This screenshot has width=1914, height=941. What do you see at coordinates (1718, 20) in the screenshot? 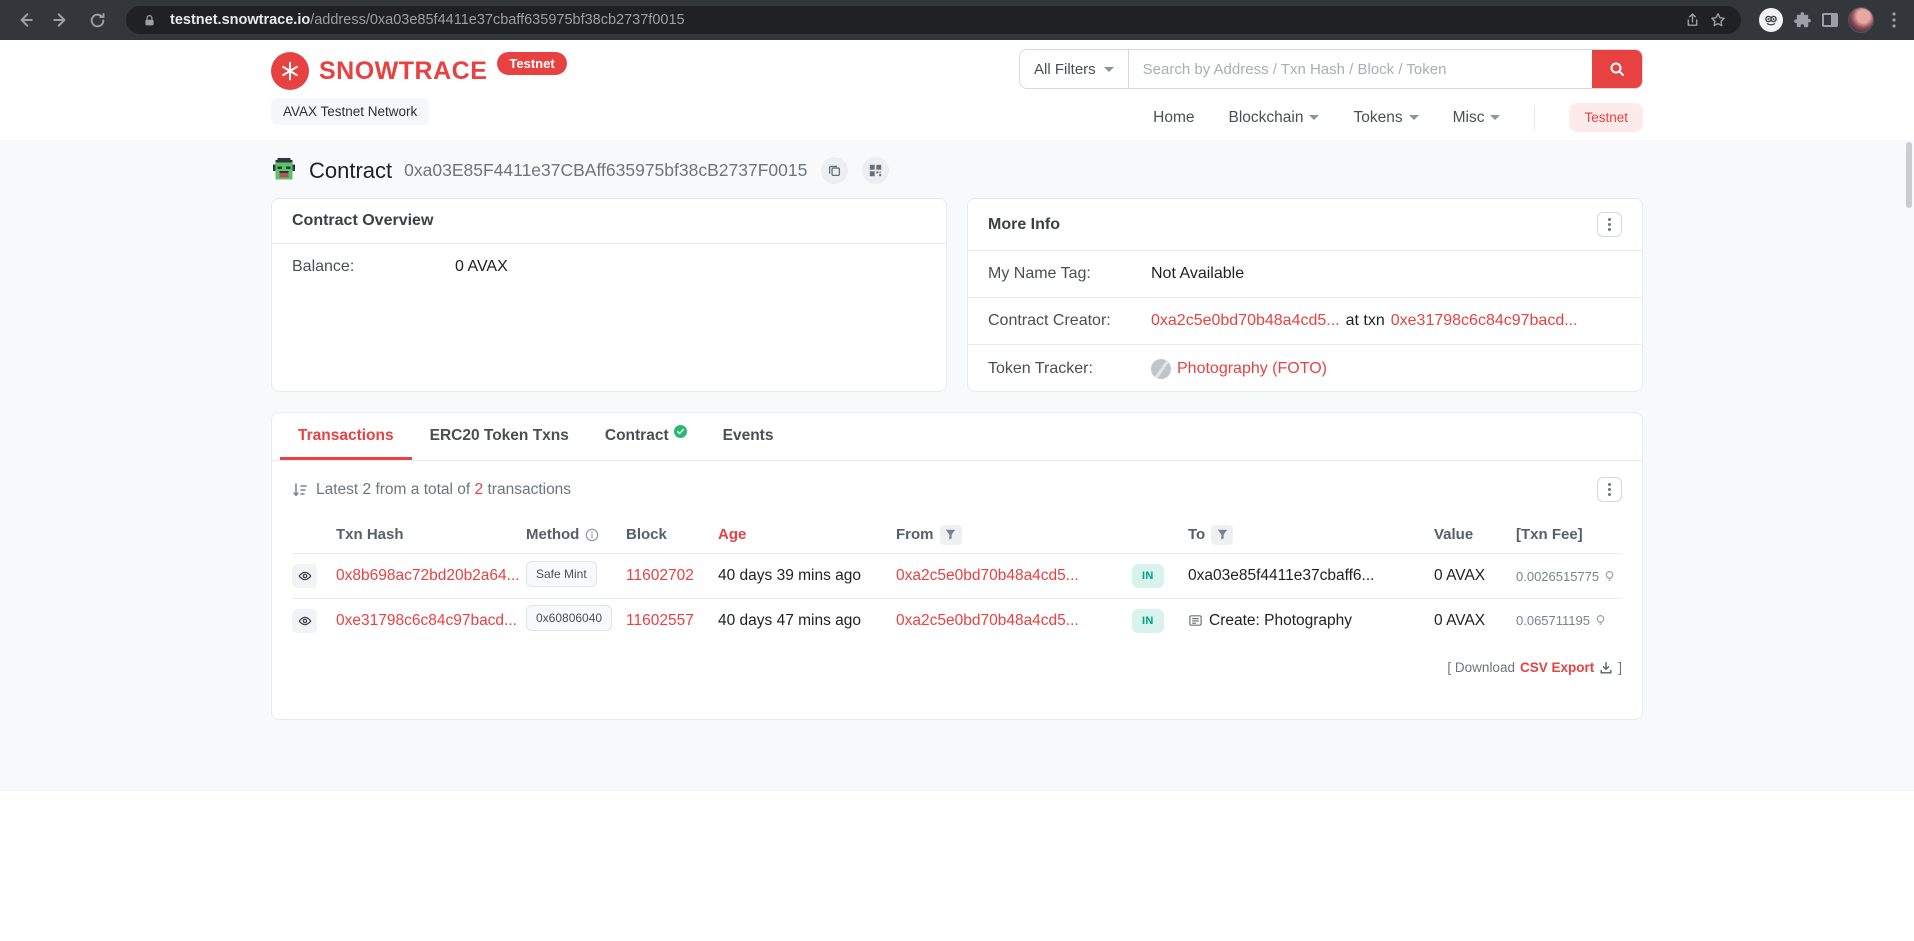
I see `bookmark-star-icon` at bounding box center [1718, 20].